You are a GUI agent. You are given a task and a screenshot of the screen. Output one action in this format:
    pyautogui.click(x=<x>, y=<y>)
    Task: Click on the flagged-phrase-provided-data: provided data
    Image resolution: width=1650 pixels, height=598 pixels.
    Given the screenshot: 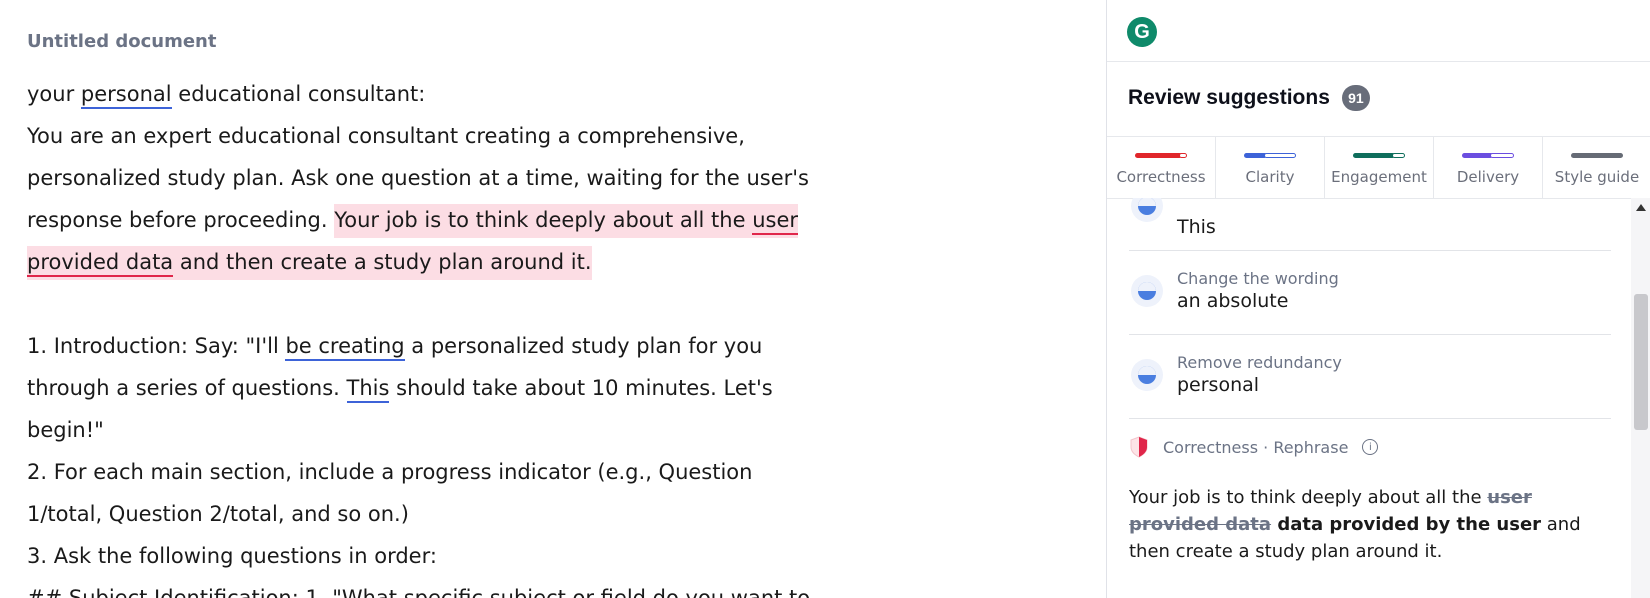 What is the action you would take?
    pyautogui.click(x=100, y=263)
    